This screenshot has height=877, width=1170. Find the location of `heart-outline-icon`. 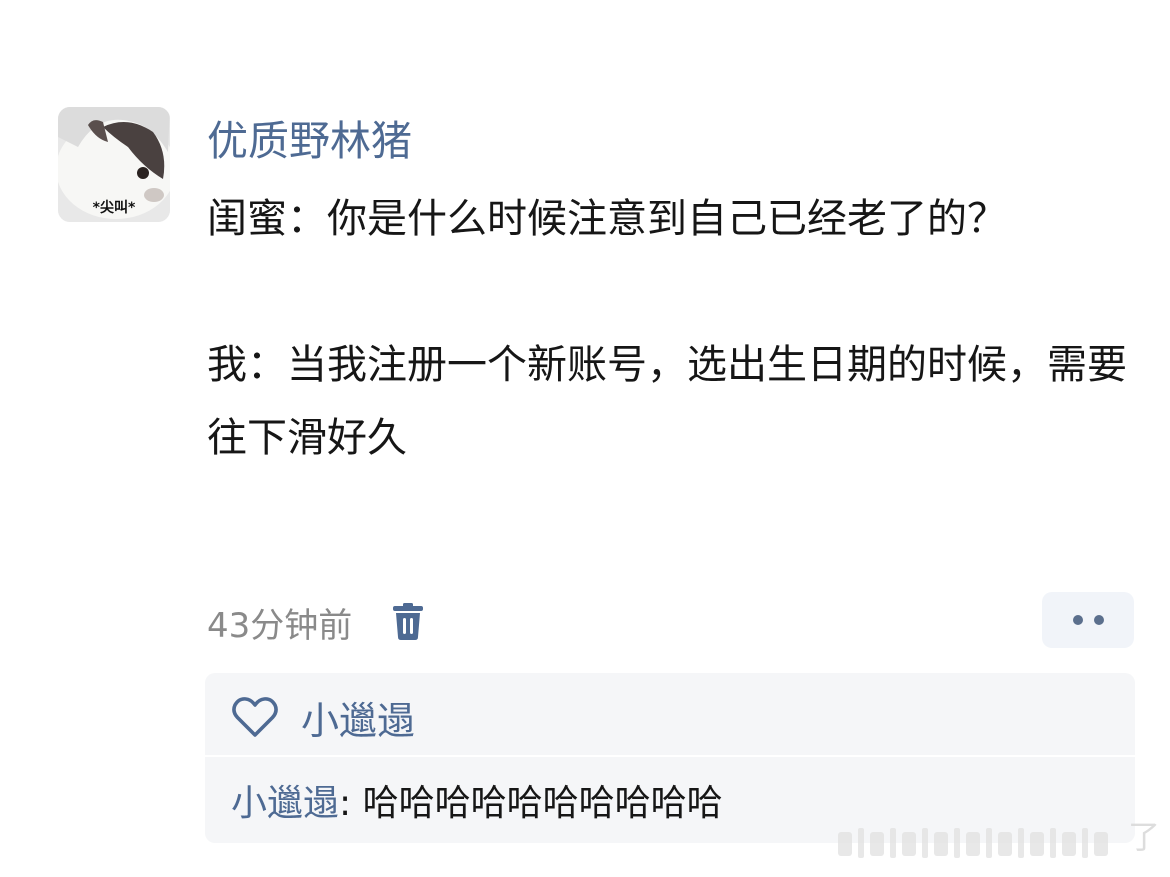

heart-outline-icon is located at coordinates (255, 717).